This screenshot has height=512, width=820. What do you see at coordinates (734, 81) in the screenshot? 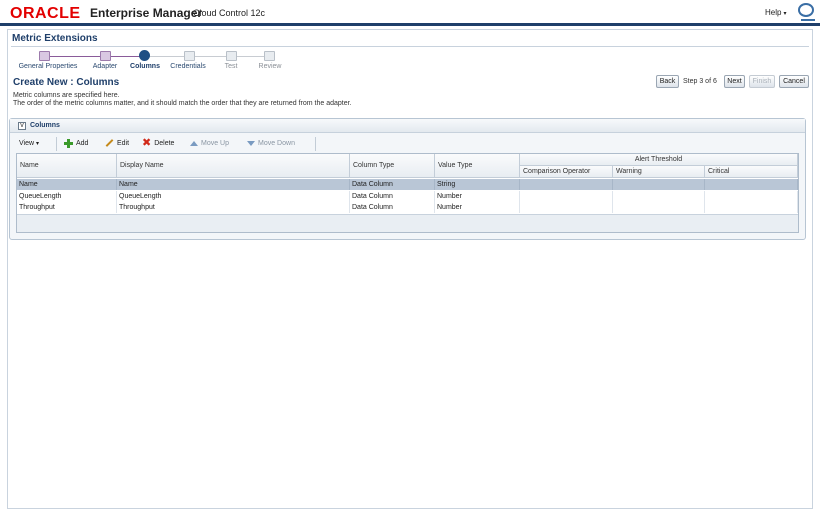
I see `next-button: Next` at bounding box center [734, 81].